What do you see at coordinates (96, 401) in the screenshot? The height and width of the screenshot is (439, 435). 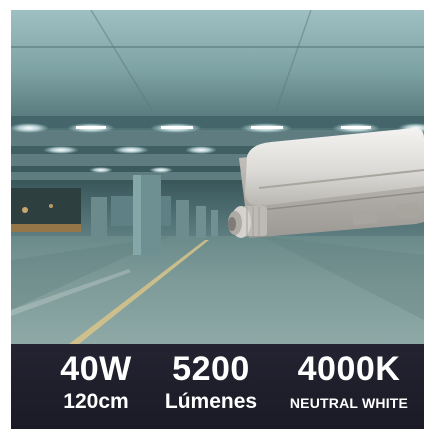 I see `length-value: 120cm` at bounding box center [96, 401].